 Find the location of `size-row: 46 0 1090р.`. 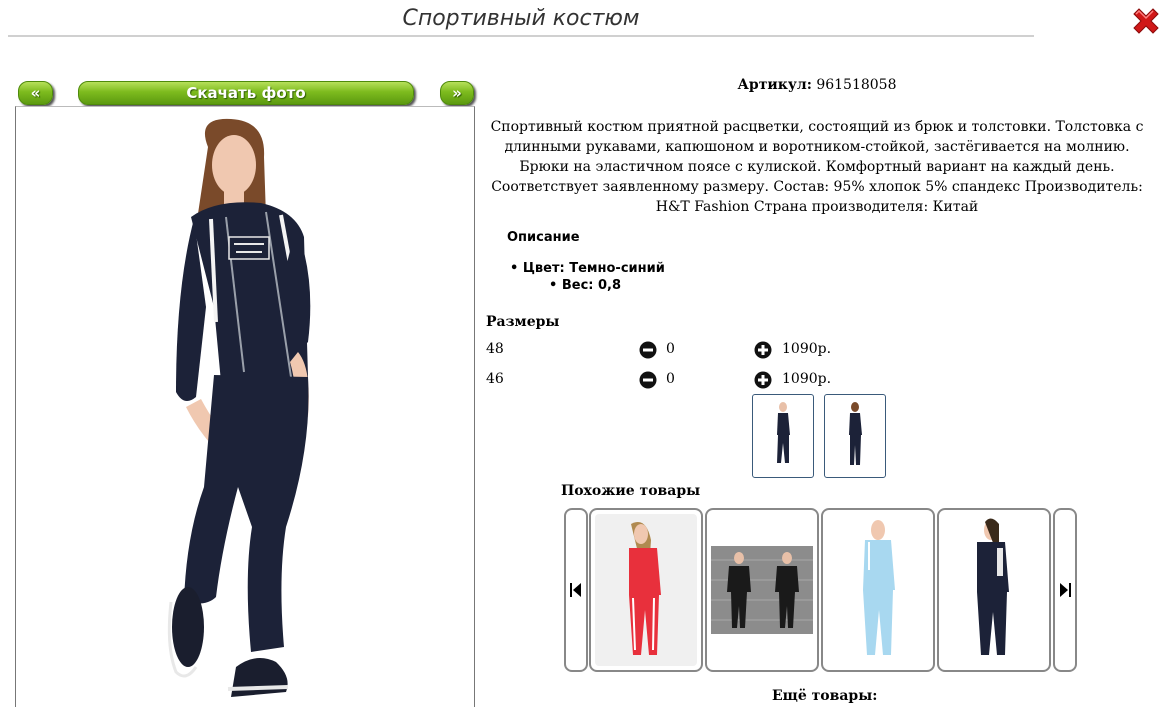

size-row: 46 0 1090р. is located at coordinates (666, 380).